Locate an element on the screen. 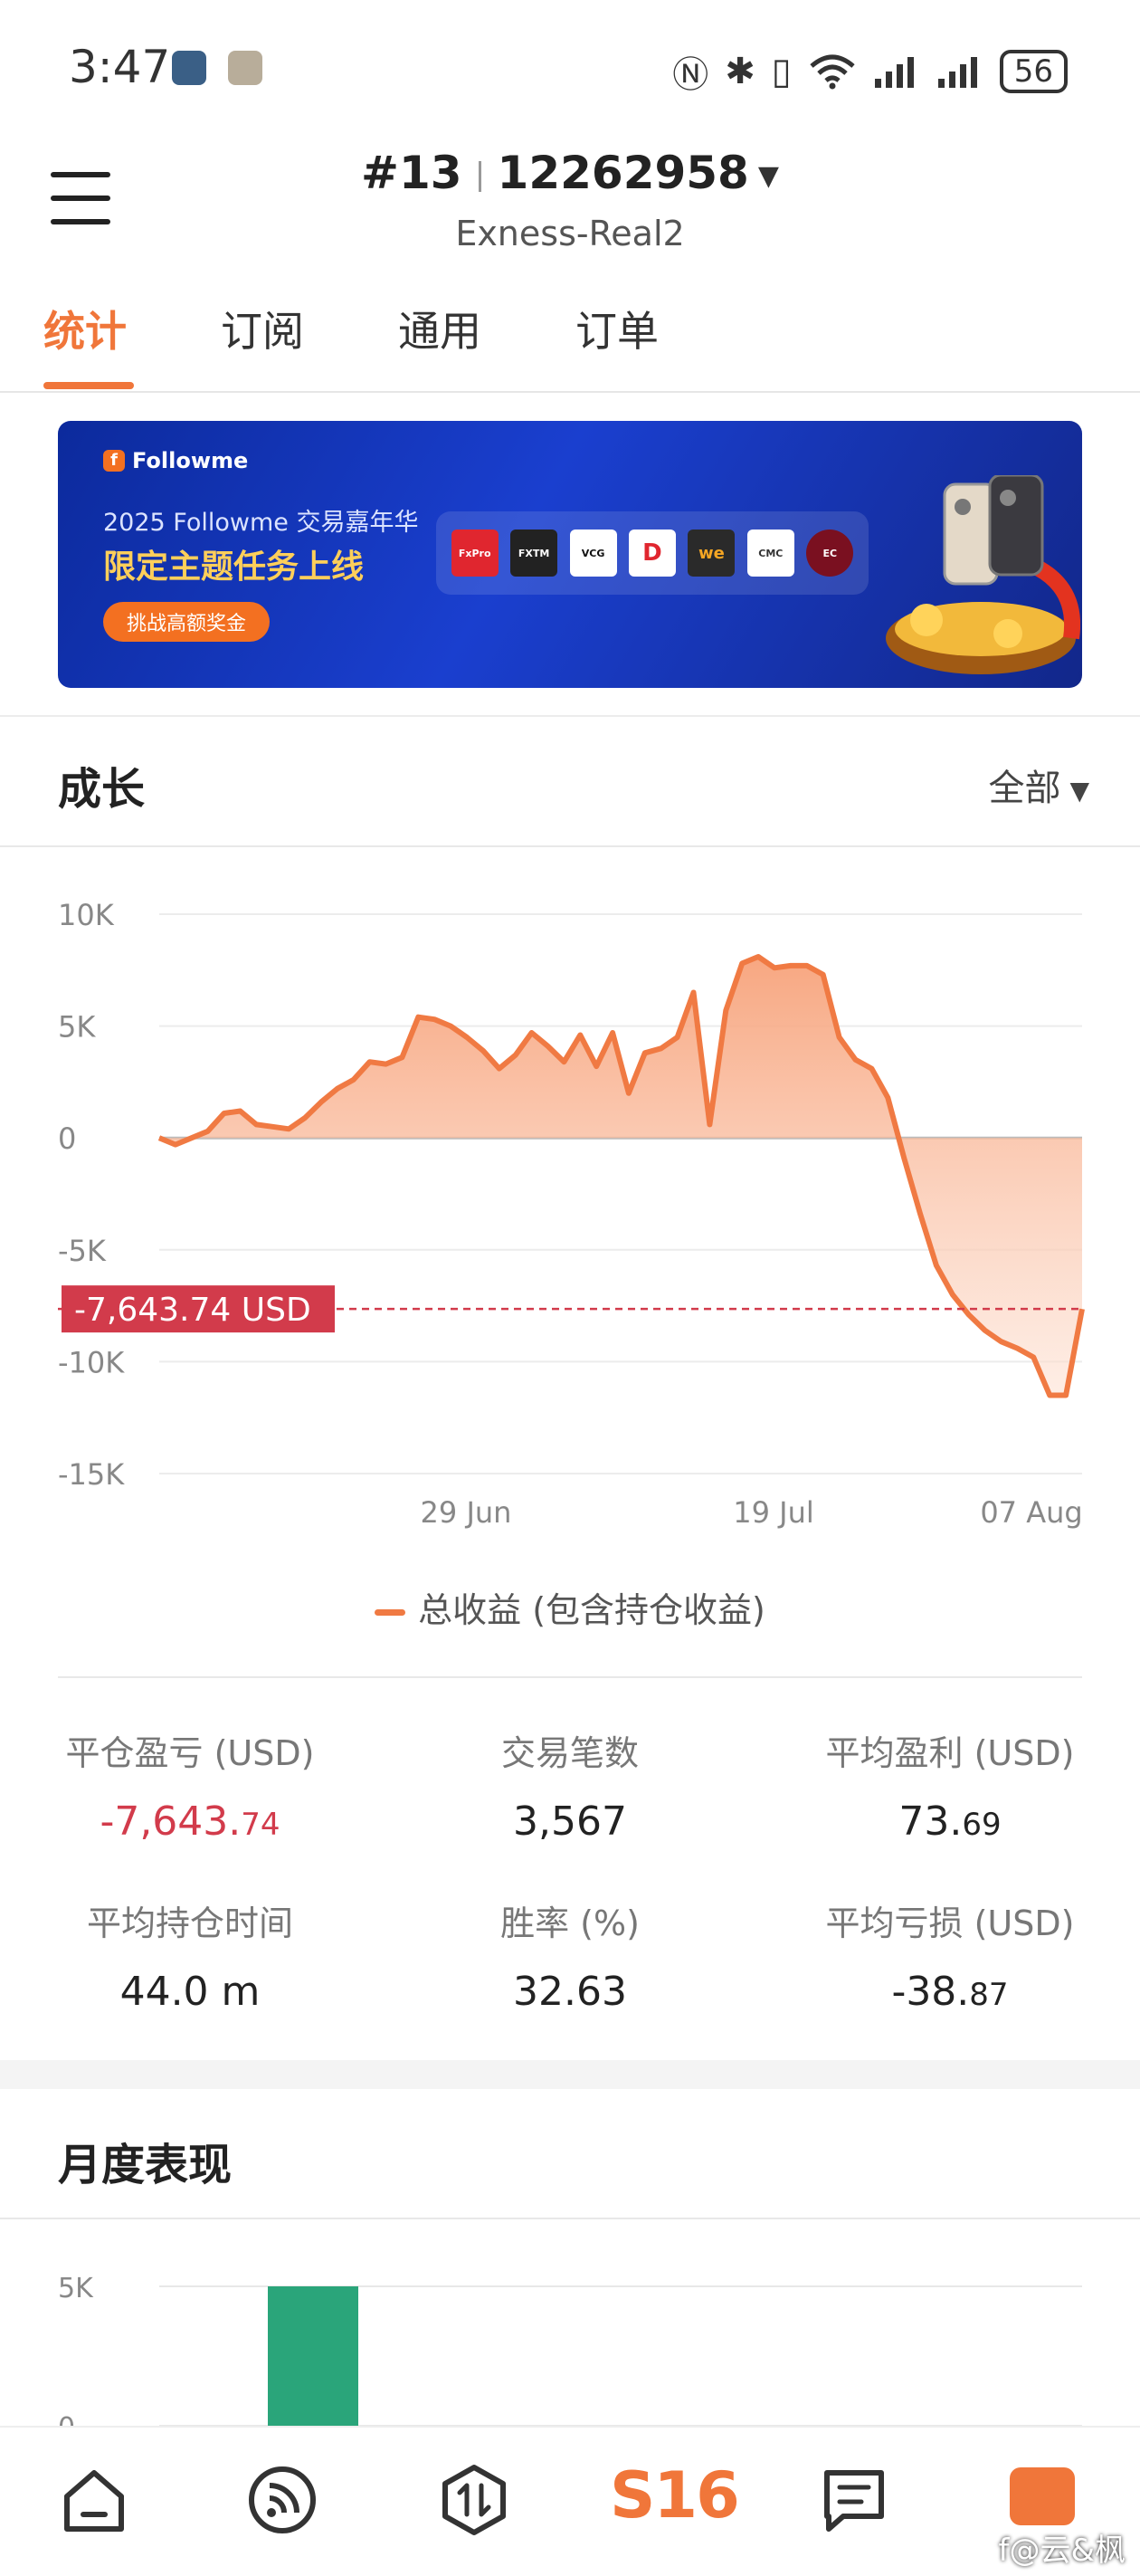  stat-win-rate: 胜率 (%) 32.63 is located at coordinates (570, 1955).